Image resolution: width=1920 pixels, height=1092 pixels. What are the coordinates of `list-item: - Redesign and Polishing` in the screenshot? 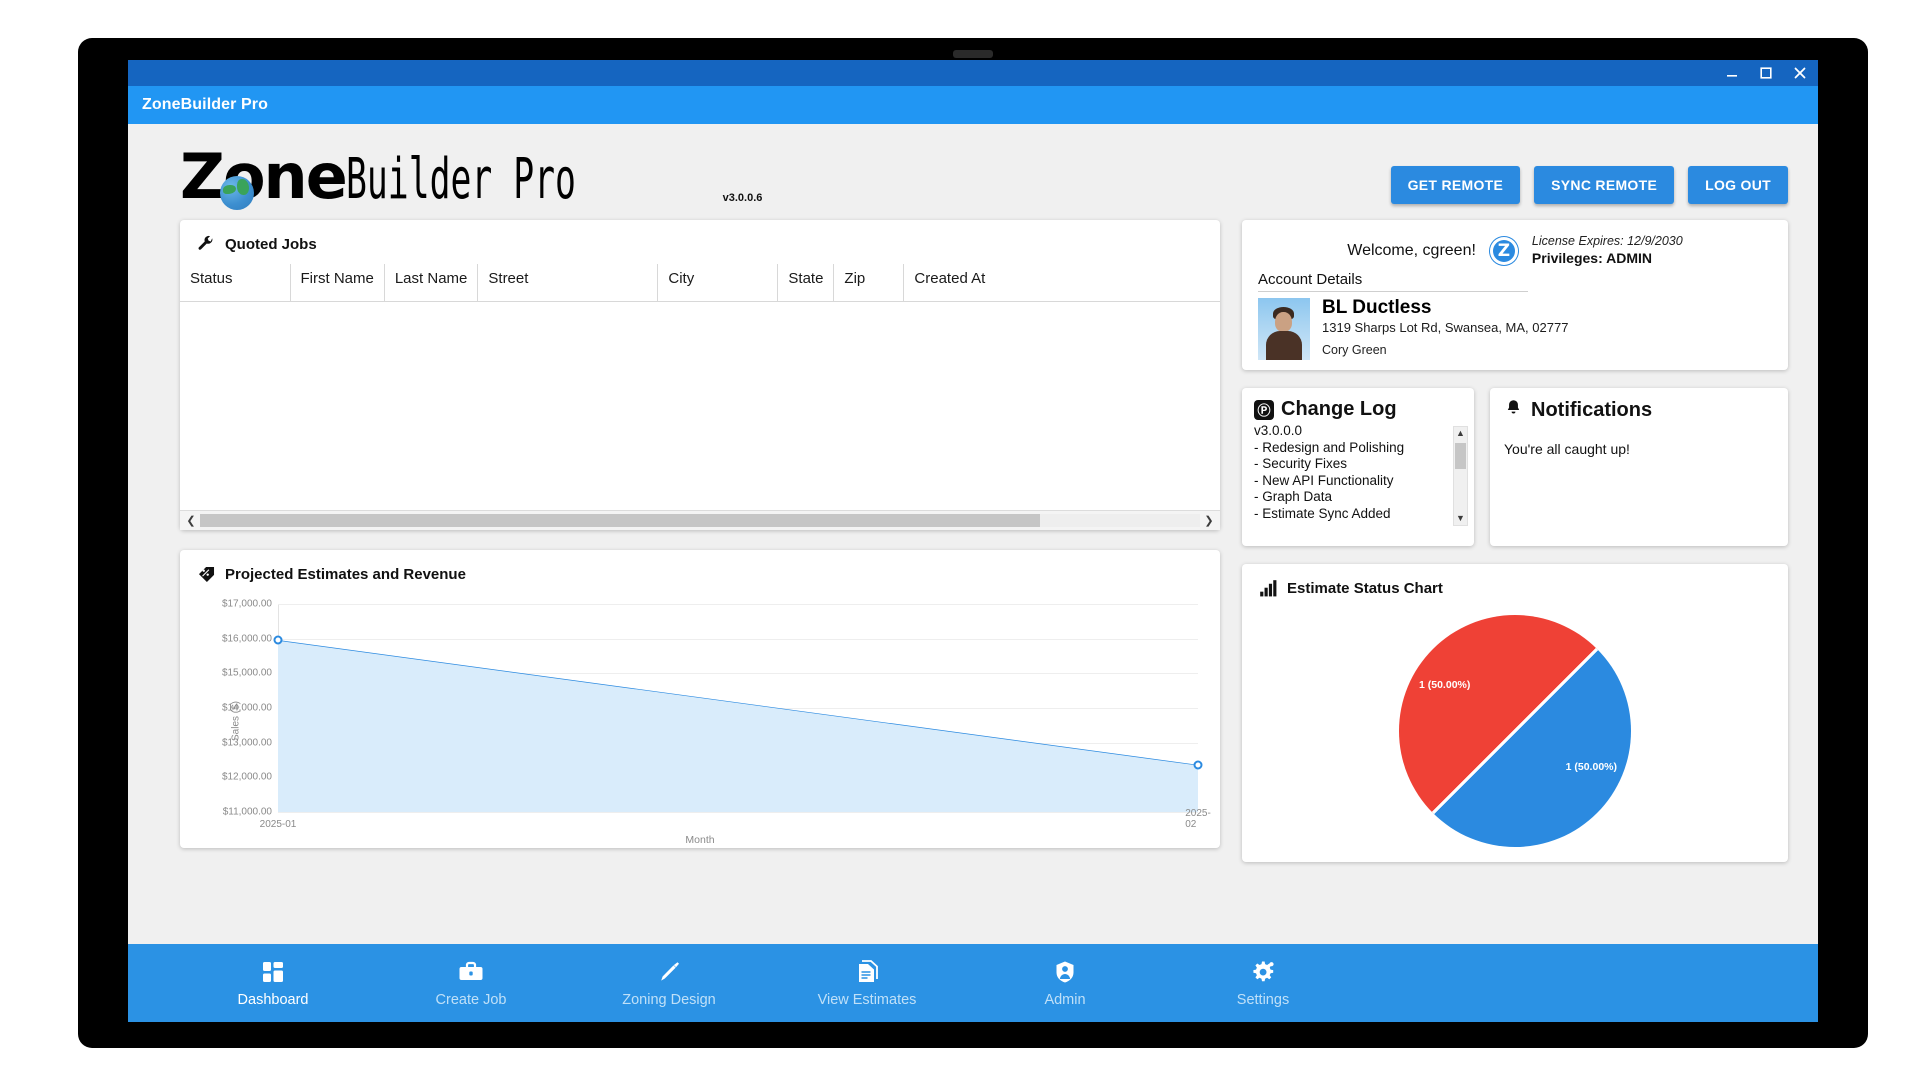 It's located at (1329, 447).